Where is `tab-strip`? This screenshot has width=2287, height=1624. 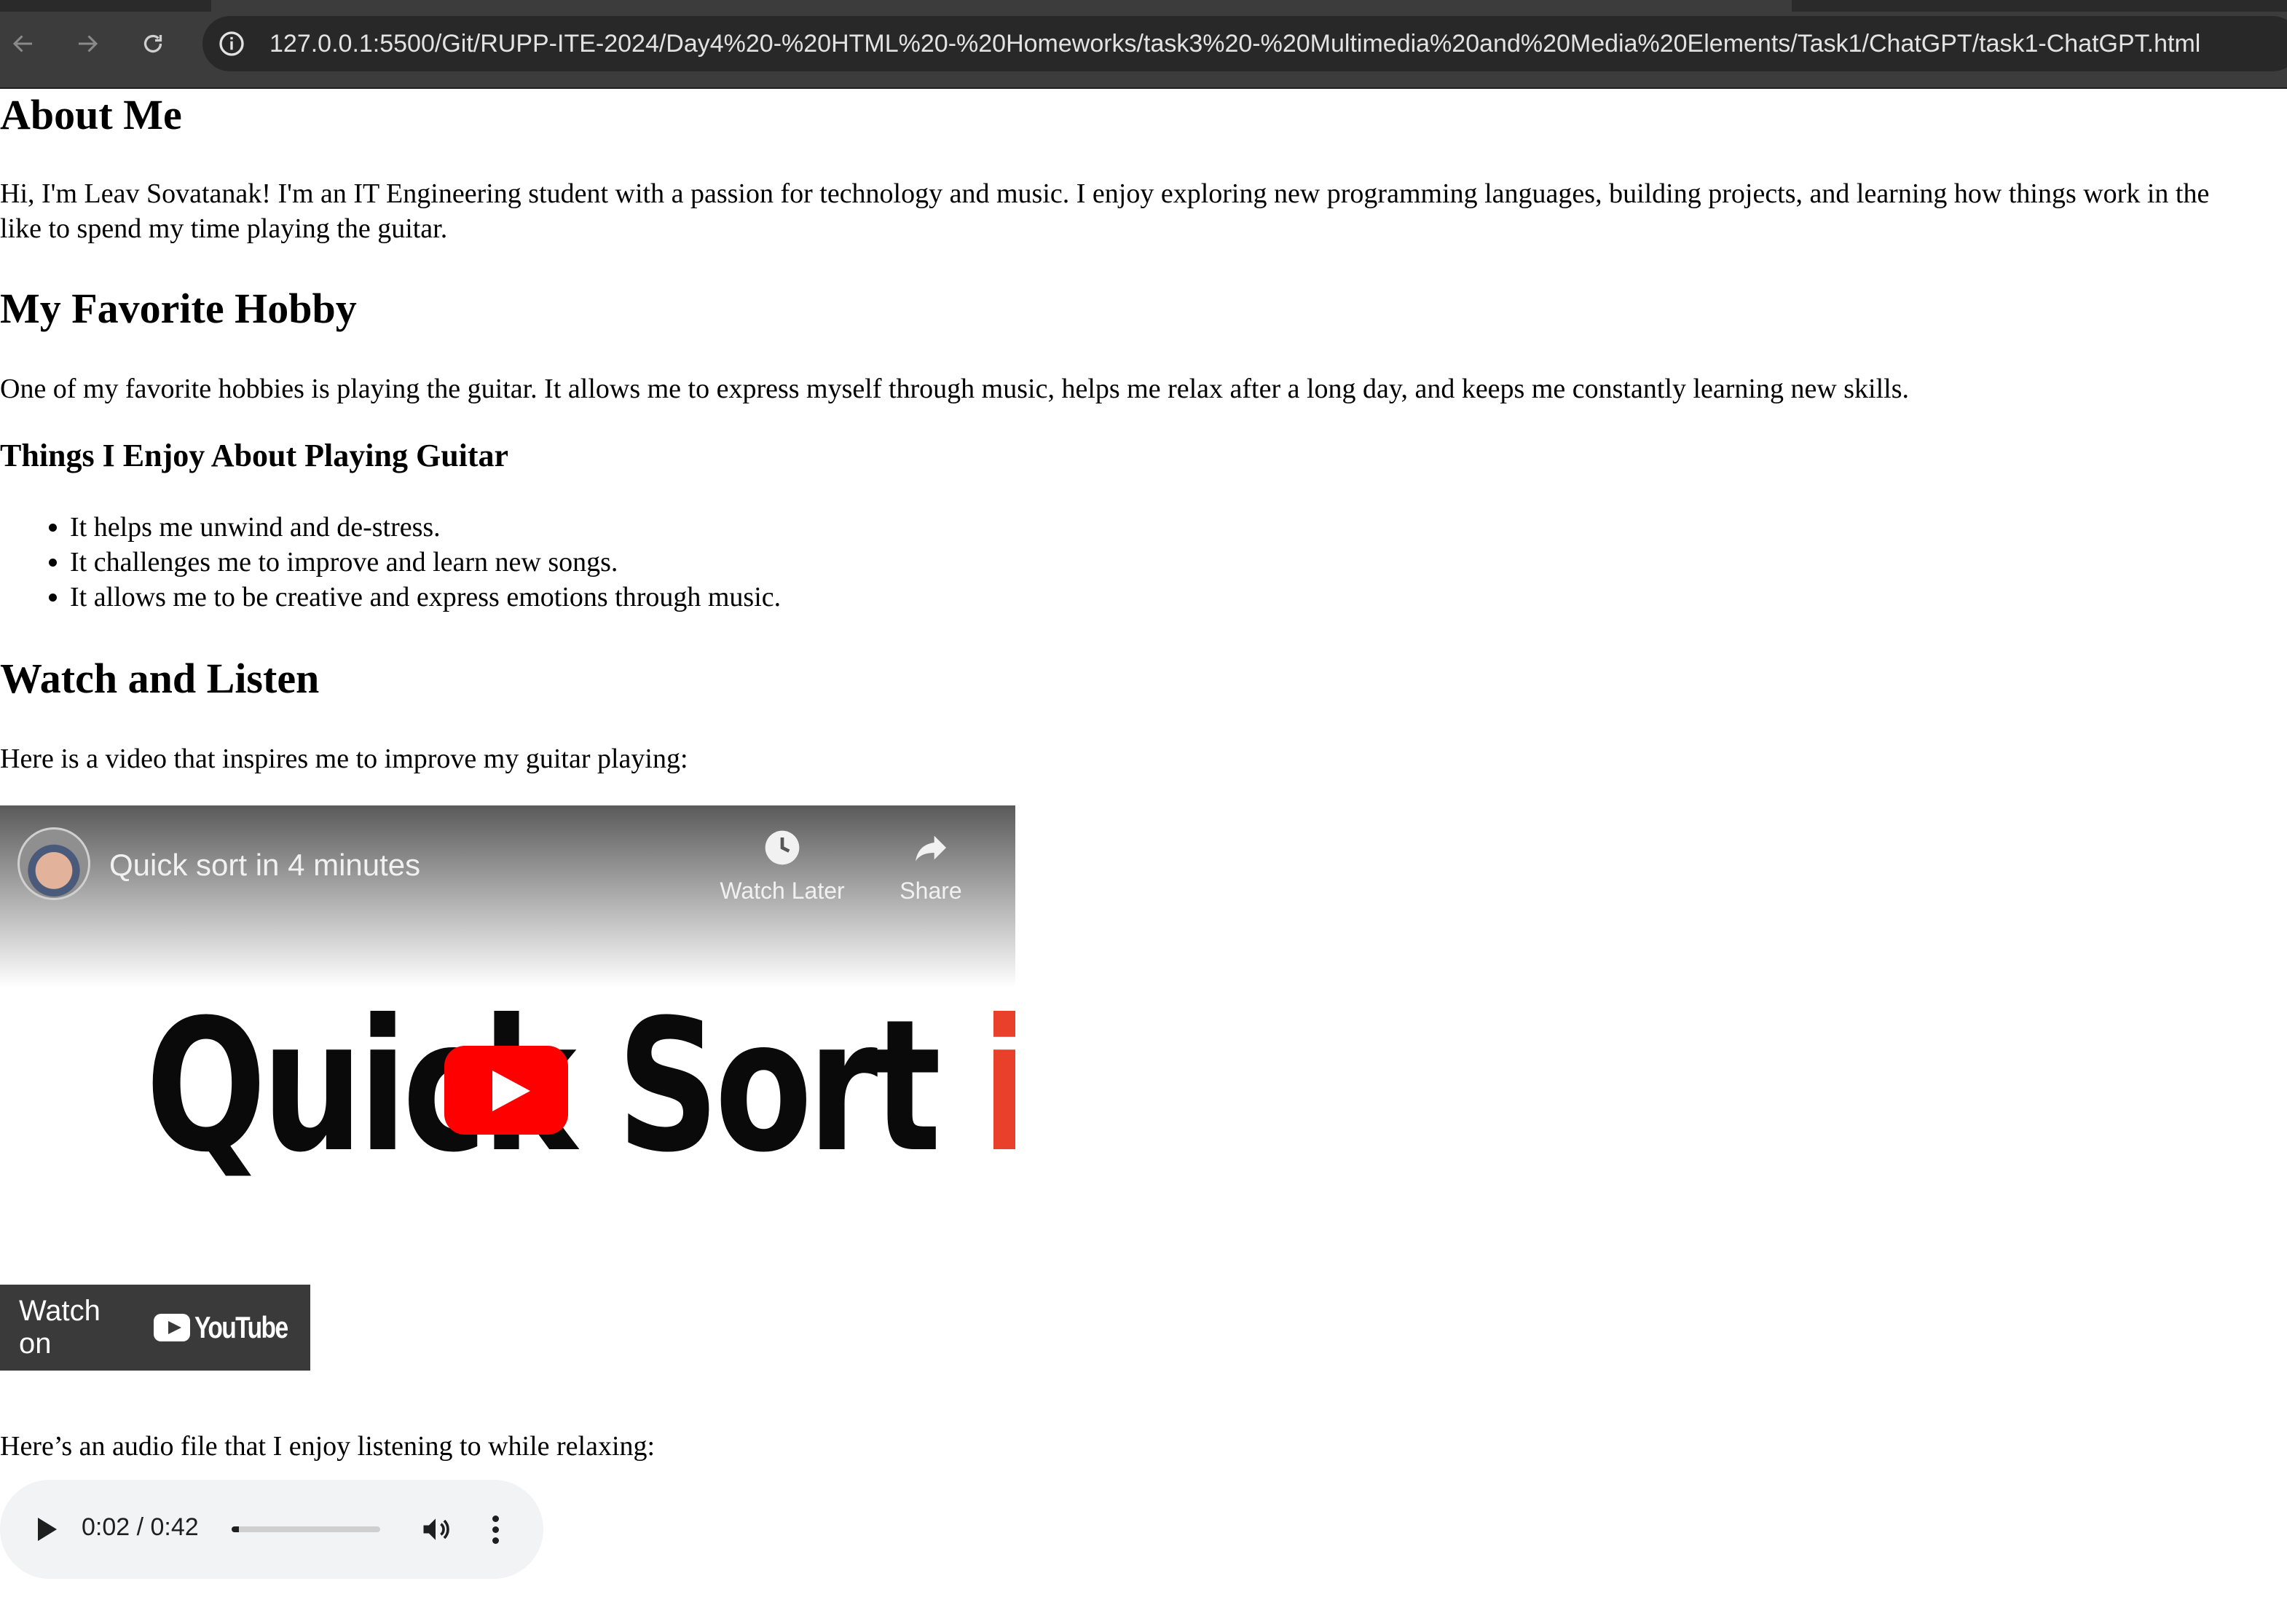 tab-strip is located at coordinates (1143, 6).